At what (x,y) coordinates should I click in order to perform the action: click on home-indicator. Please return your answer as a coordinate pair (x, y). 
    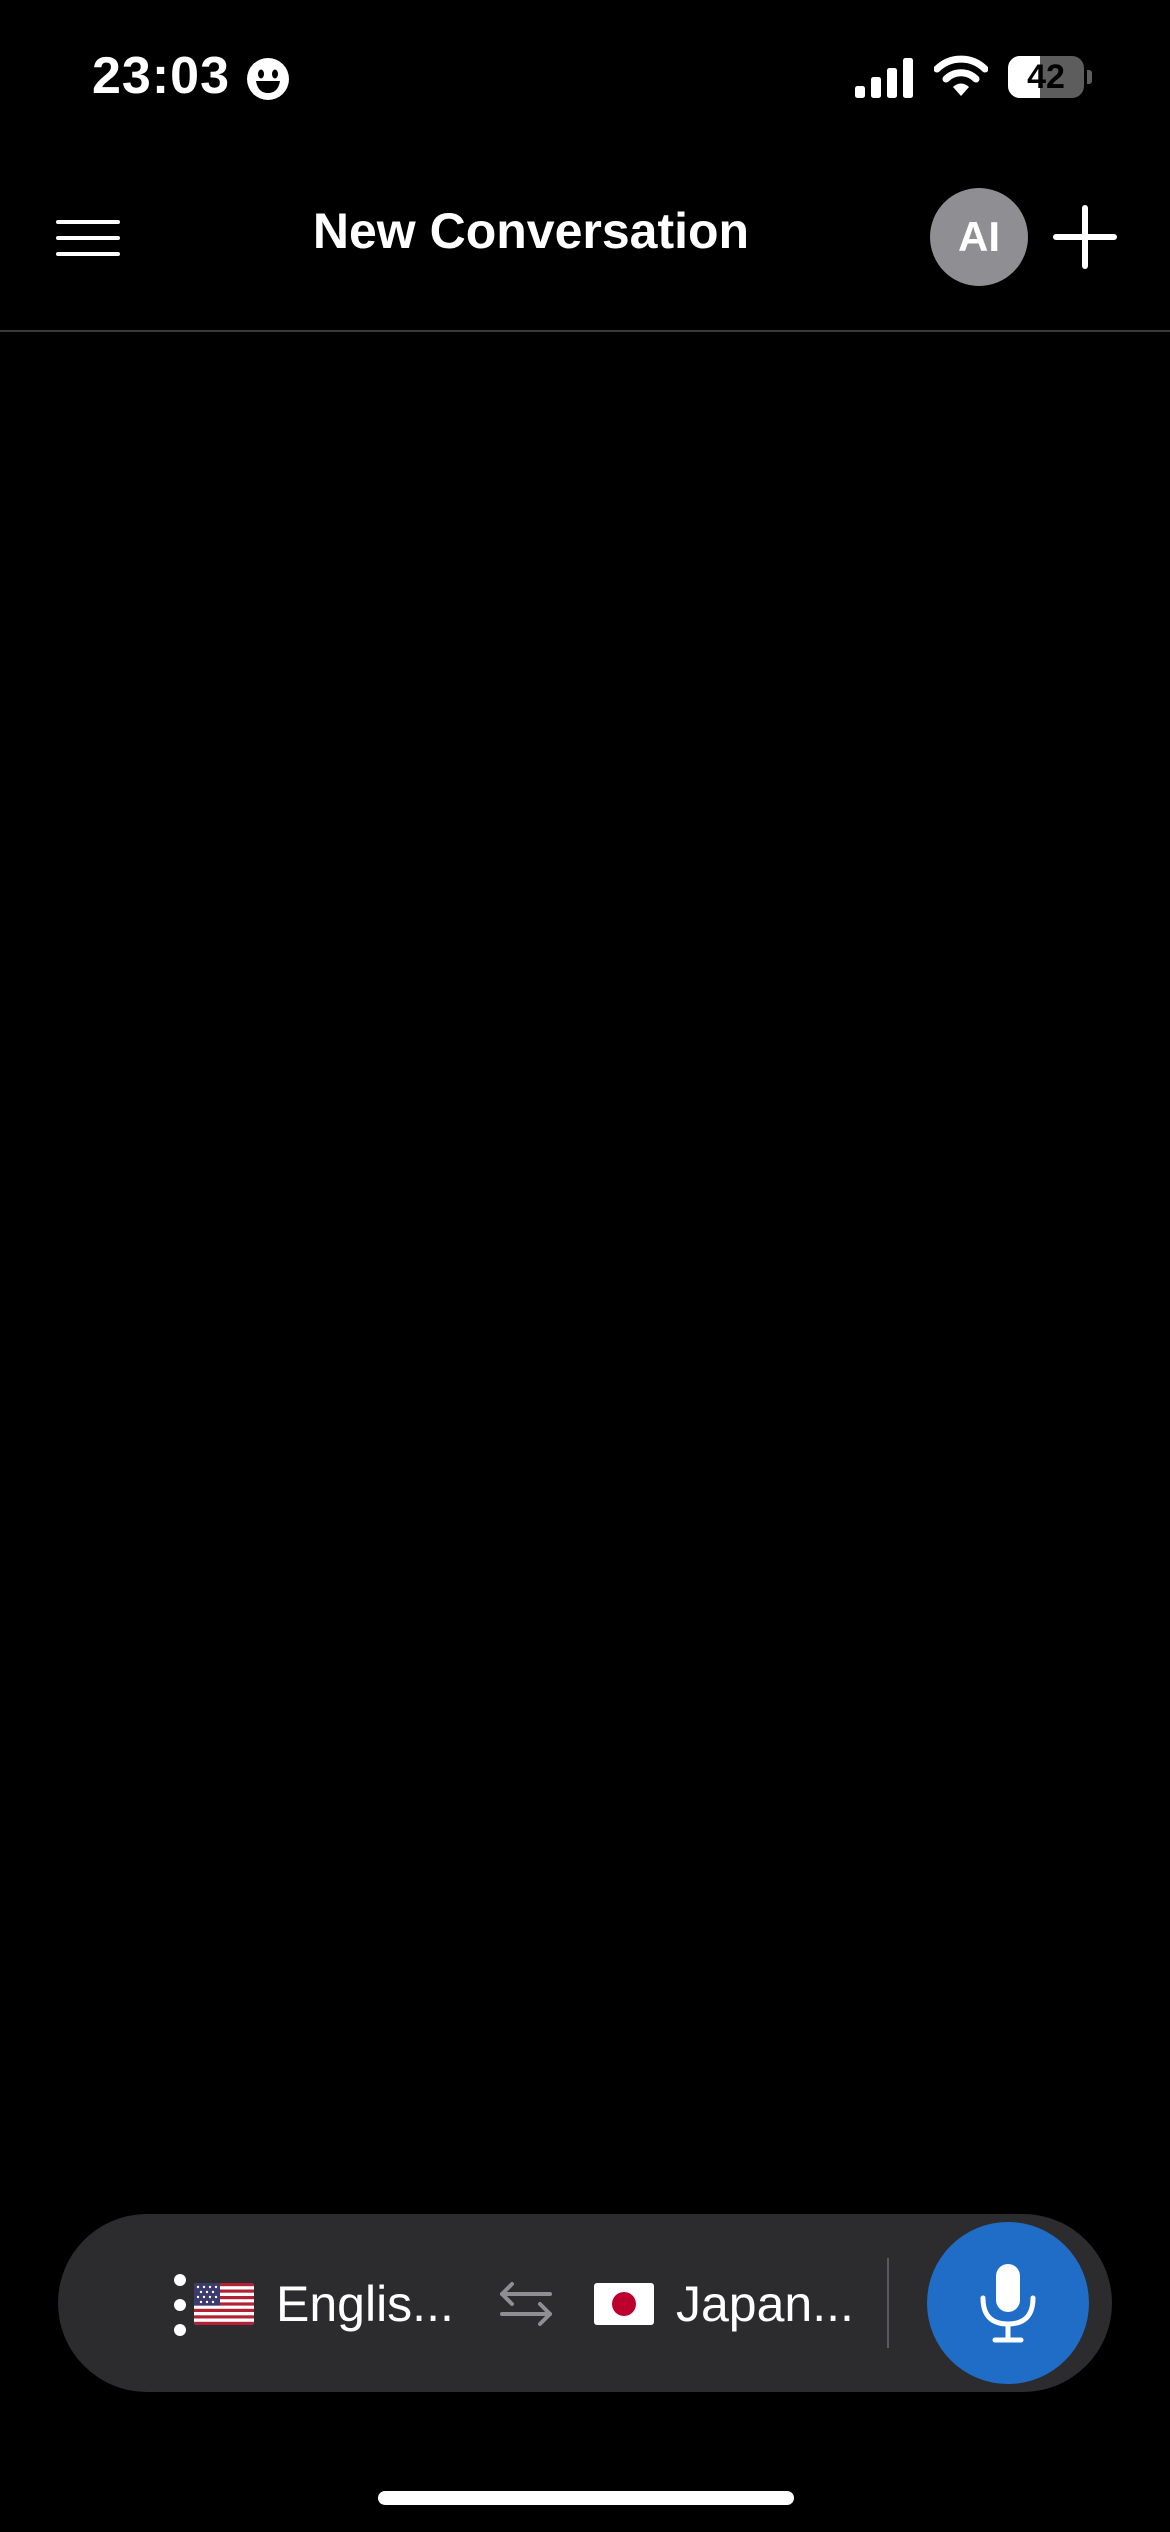
    Looking at the image, I should click on (586, 2498).